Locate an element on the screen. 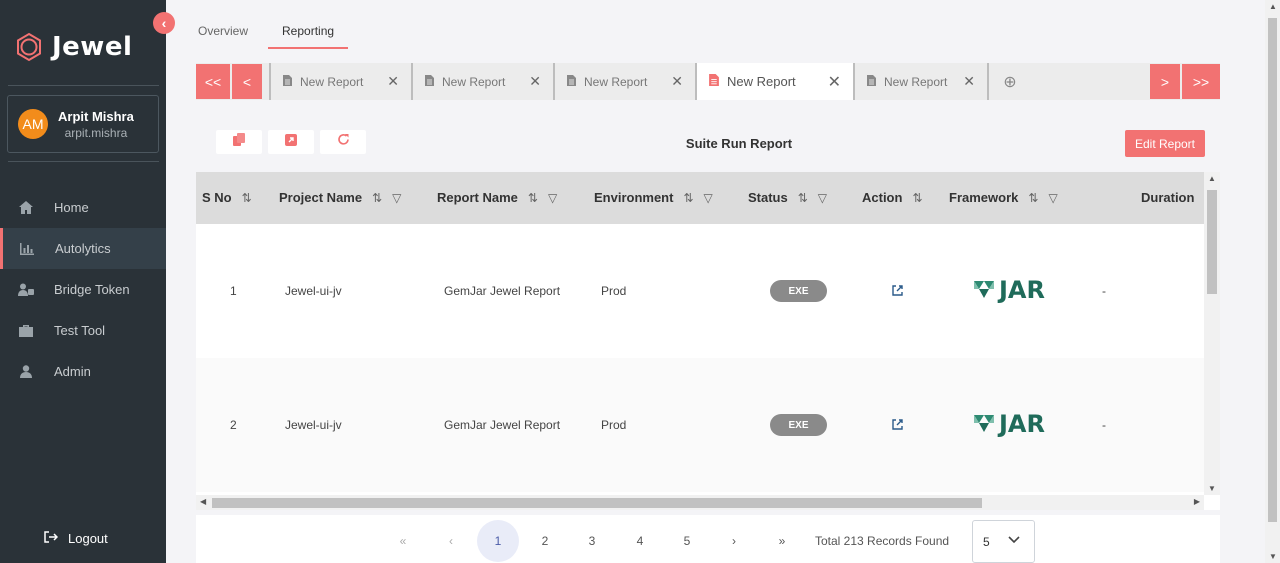  col-header-status: Status ⇅ ▽ is located at coordinates (787, 197).